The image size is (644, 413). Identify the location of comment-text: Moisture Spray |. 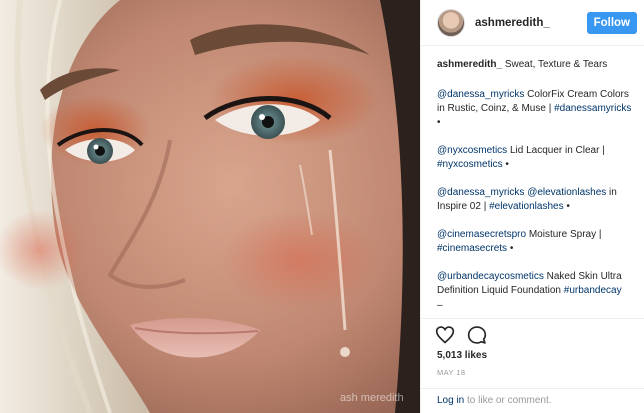
(564, 234).